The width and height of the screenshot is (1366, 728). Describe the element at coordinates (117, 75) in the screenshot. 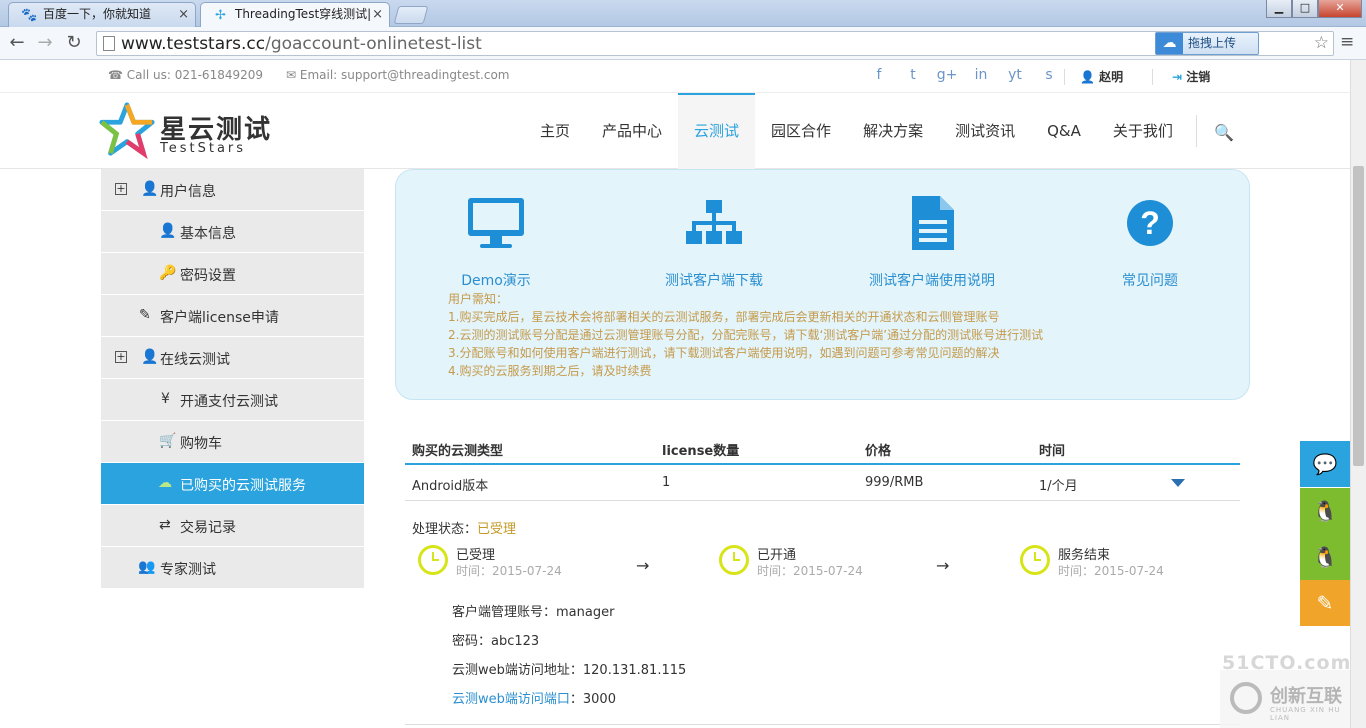

I see `phone-icon: ☎` at that location.